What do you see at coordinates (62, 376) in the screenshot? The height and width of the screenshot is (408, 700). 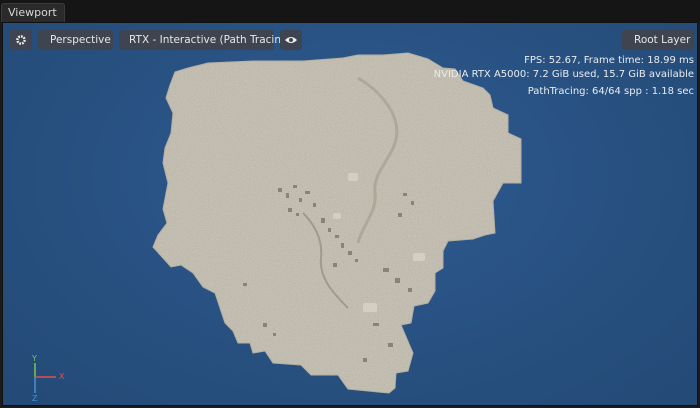 I see `axis-x-label: X` at bounding box center [62, 376].